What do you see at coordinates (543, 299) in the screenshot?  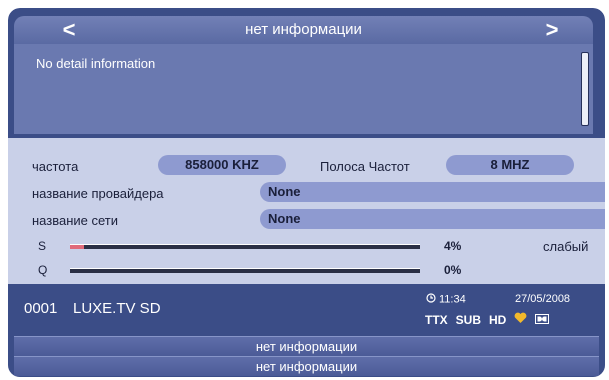 I see `current-date: 27/05/2008` at bounding box center [543, 299].